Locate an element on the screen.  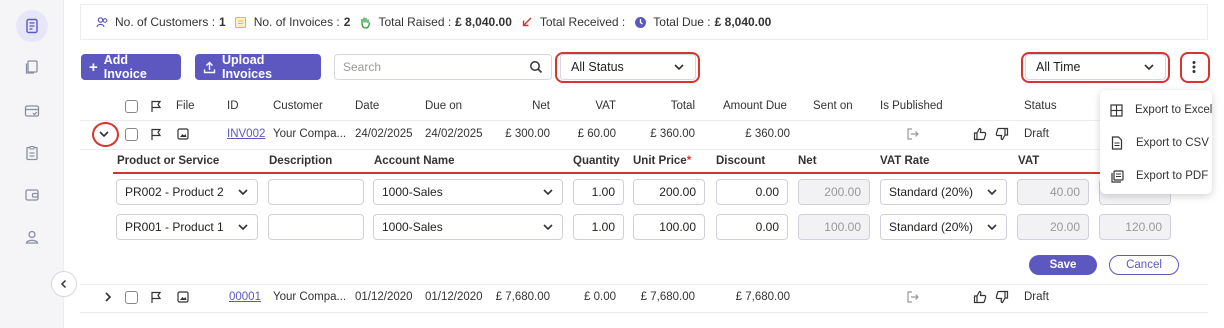
file-icon is located at coordinates (1117, 143).